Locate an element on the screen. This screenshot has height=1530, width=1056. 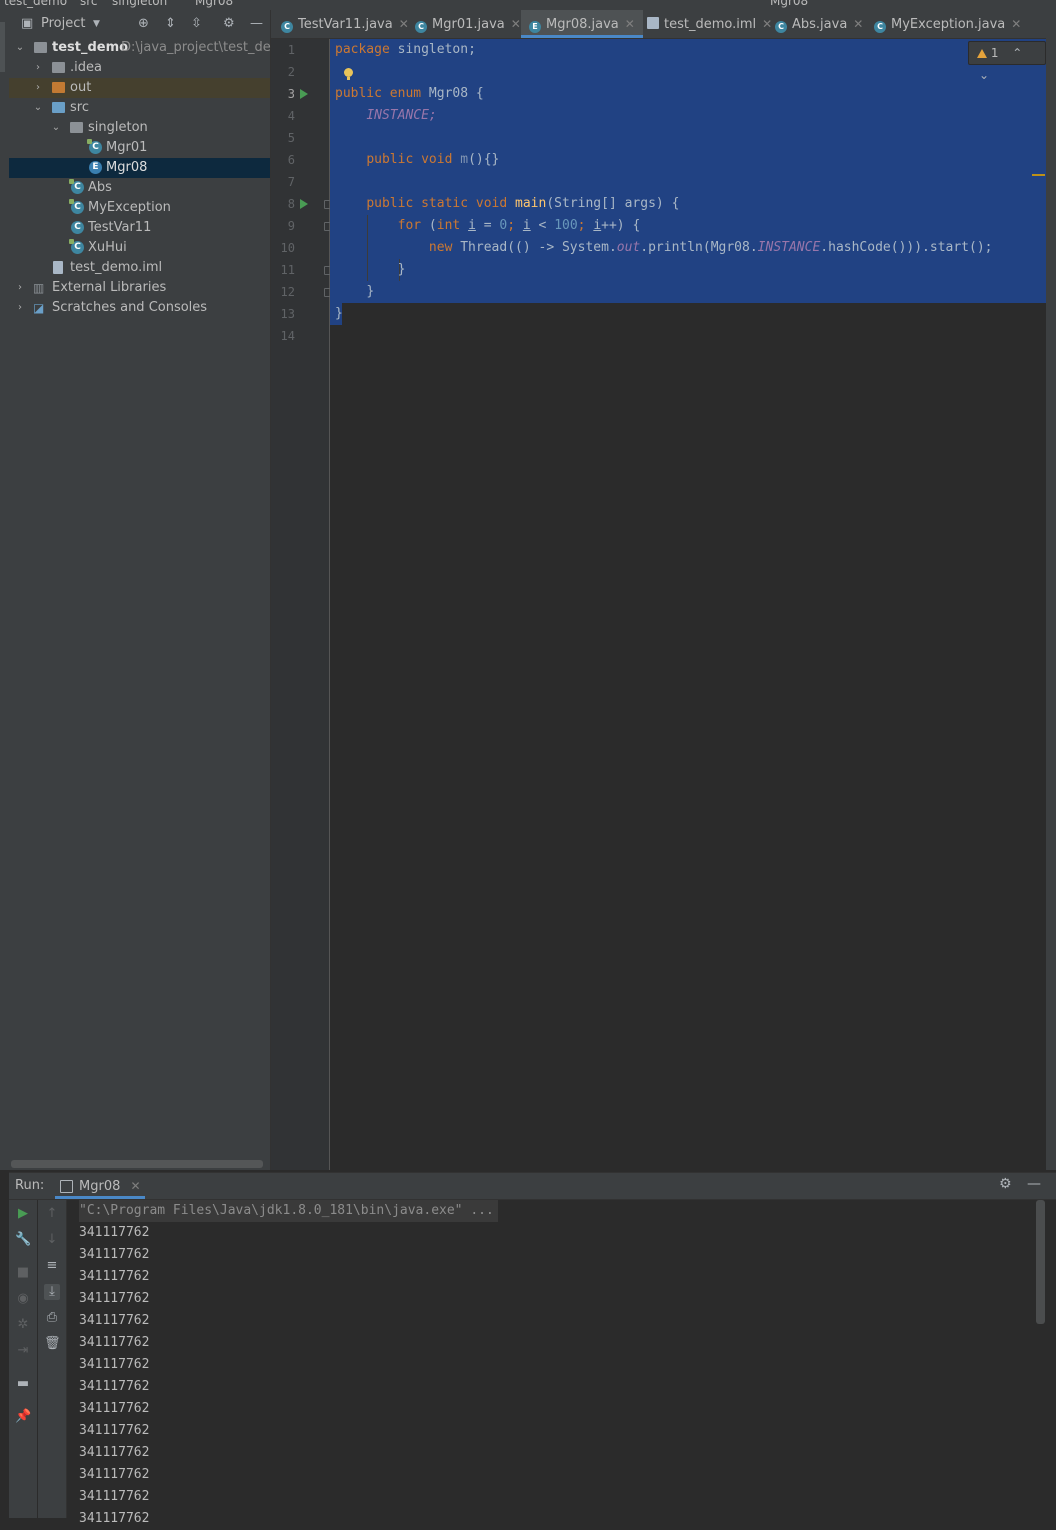
tree-item-external-libraries: › ▥ External Libraries is located at coordinates (139, 288).